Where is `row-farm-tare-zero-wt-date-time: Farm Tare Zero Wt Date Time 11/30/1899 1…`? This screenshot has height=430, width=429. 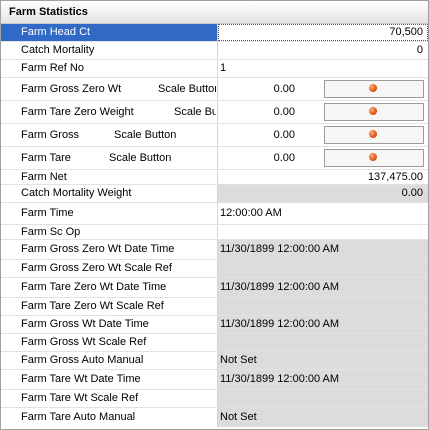
row-farm-tare-zero-wt-date-time: Farm Tare Zero Wt Date Time 11/30/1899 1… is located at coordinates (214, 288).